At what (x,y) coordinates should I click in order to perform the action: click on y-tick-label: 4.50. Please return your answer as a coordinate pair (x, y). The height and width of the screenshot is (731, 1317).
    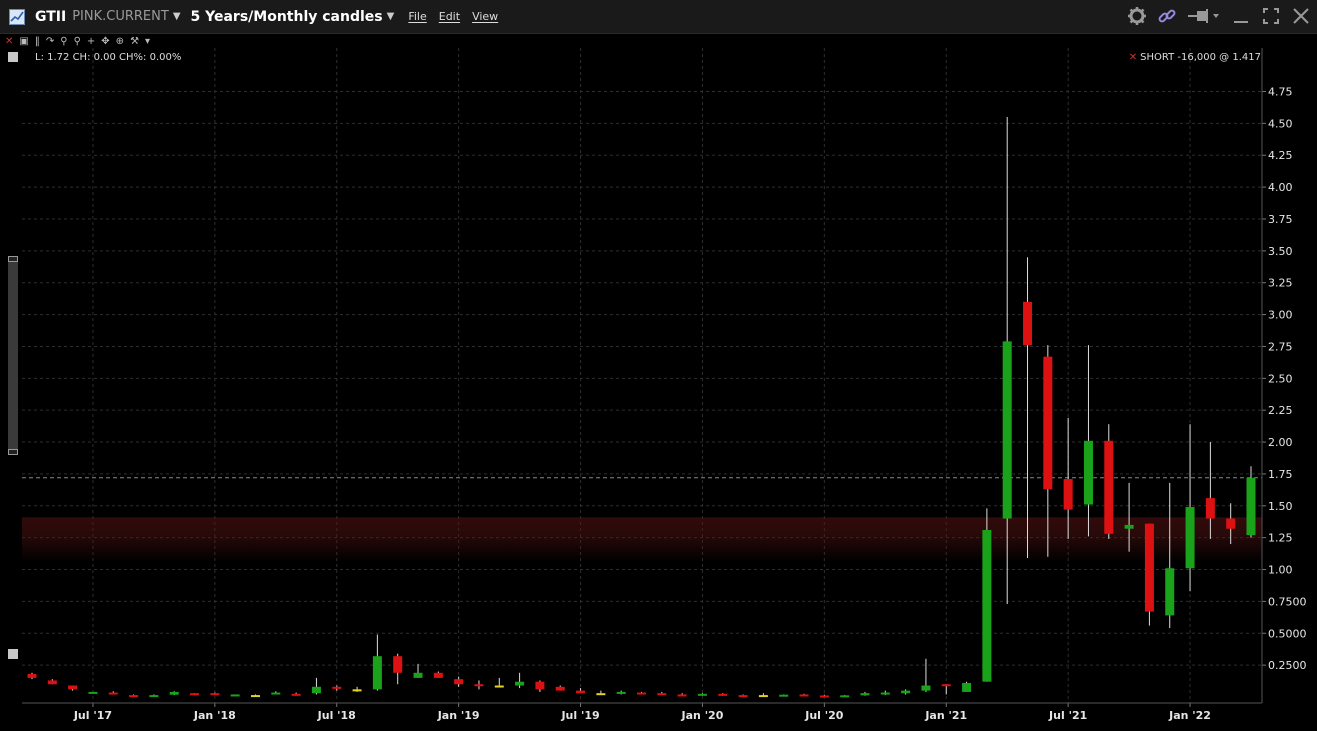
    Looking at the image, I should click on (1280, 123).